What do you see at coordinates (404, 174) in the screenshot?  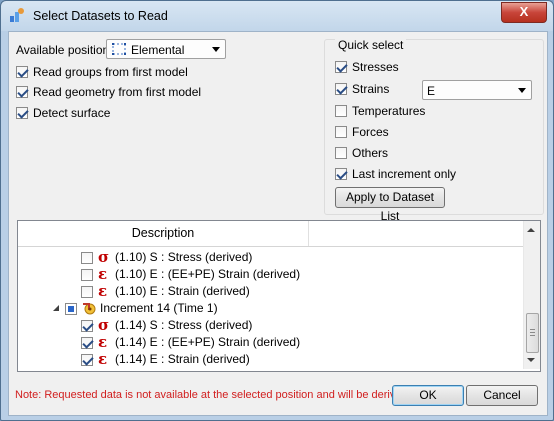 I see `last-increment-label: Last increment only` at bounding box center [404, 174].